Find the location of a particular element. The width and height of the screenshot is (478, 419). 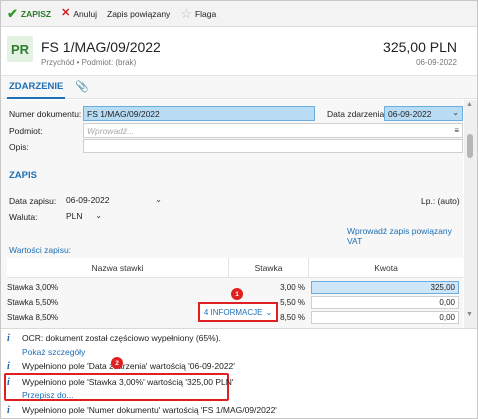

subject-input: Wprowadź... ≡ is located at coordinates (273, 130).